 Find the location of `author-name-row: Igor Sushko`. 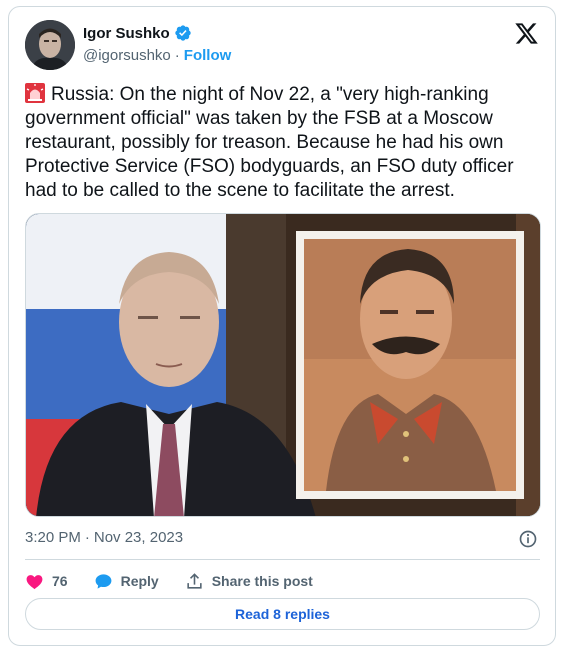

author-name-row: Igor Sushko is located at coordinates (137, 33).